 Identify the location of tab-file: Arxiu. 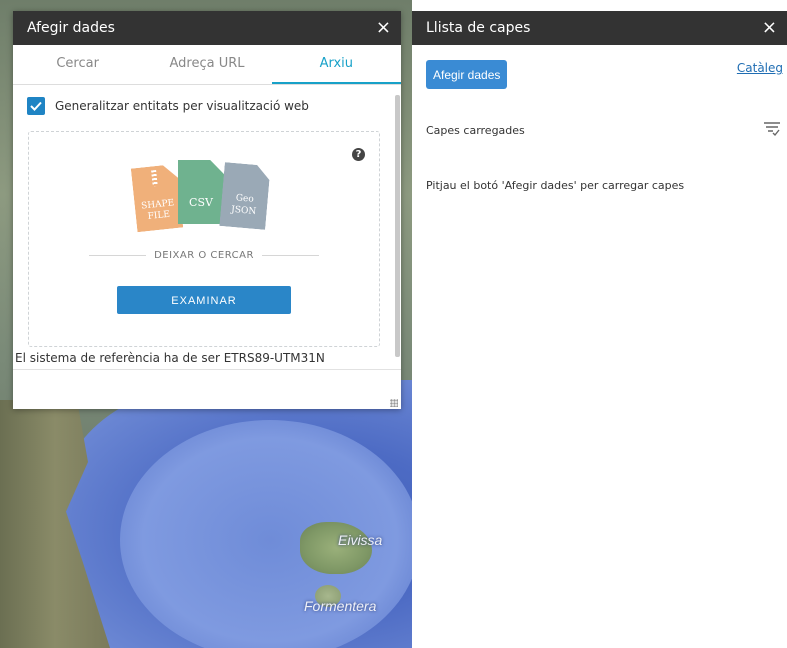
(336, 64).